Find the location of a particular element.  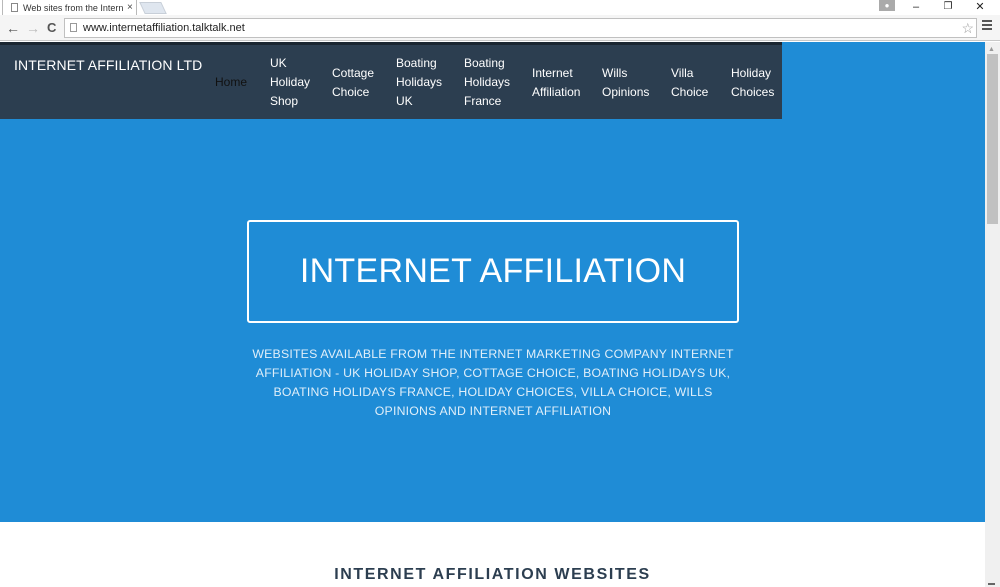

nav-item-internet-affiliation: Internet Affiliation is located at coordinates (556, 83).